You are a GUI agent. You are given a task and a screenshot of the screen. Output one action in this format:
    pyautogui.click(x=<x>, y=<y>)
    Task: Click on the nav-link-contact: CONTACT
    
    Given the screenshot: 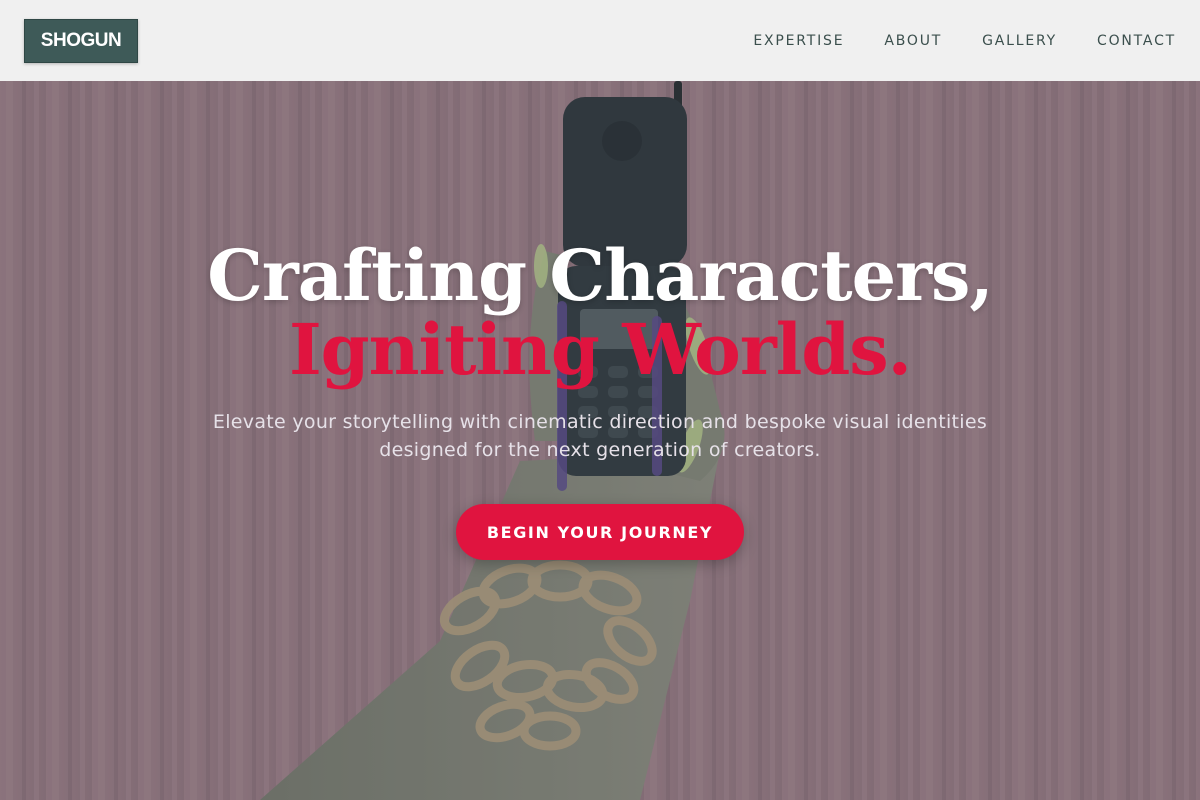 What is the action you would take?
    pyautogui.click(x=1136, y=41)
    